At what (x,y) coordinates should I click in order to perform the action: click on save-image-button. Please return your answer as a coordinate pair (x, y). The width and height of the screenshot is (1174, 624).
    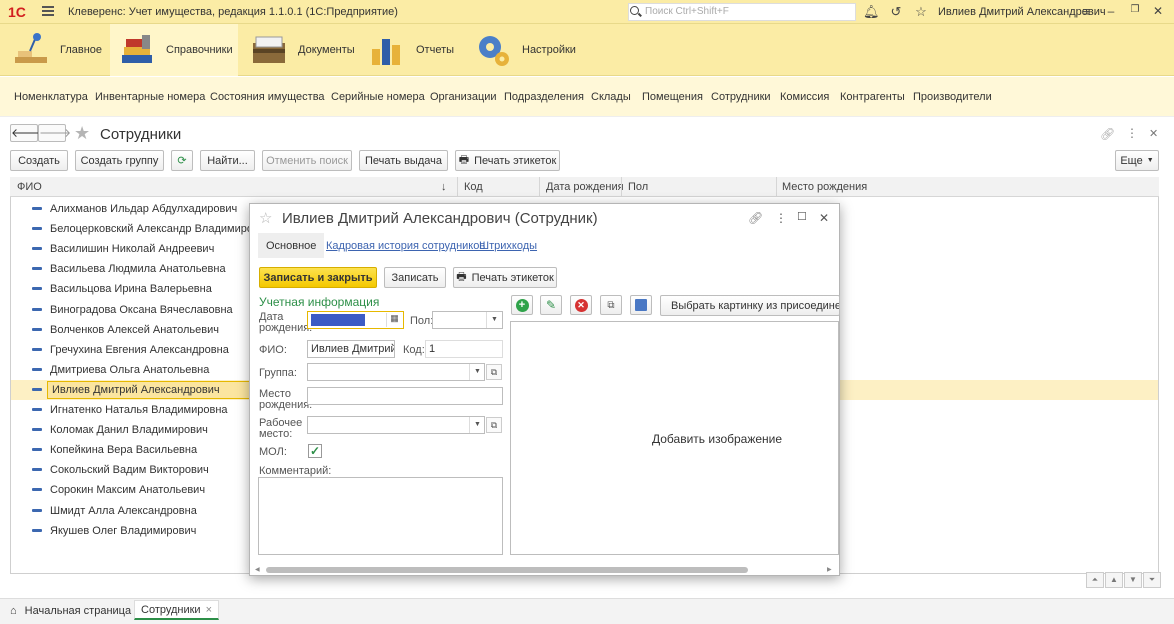
    Looking at the image, I should click on (641, 305).